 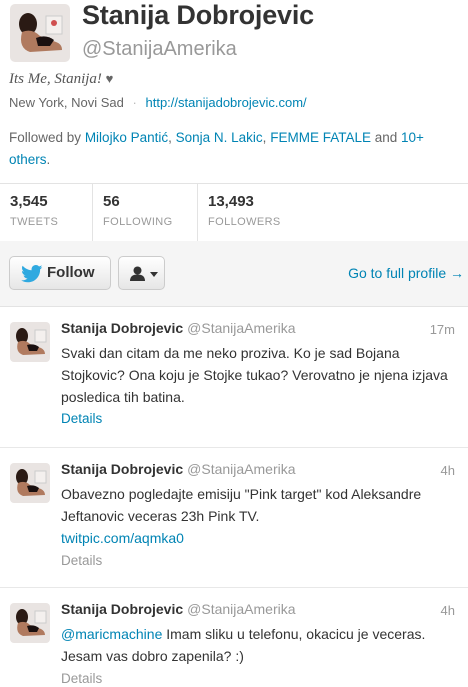 I want to click on stat-label: TWEETS, so click(x=34, y=222).